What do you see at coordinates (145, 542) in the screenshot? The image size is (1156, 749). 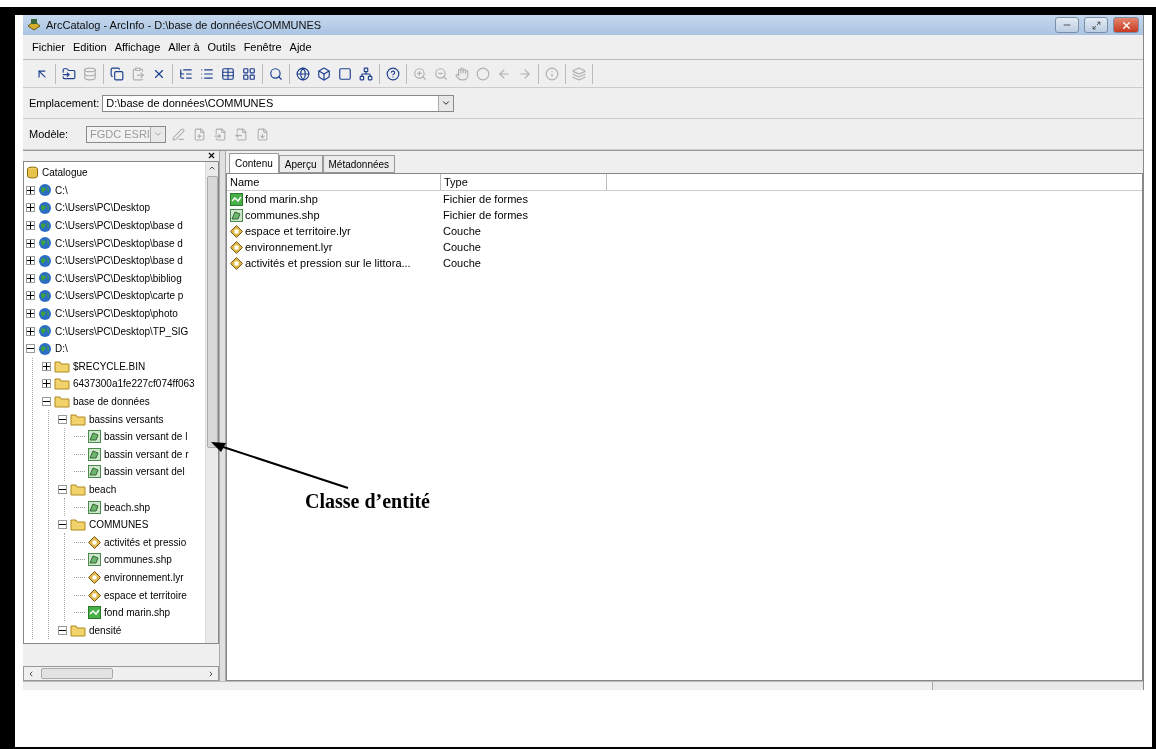 I see `tree-item: activités et pressio` at bounding box center [145, 542].